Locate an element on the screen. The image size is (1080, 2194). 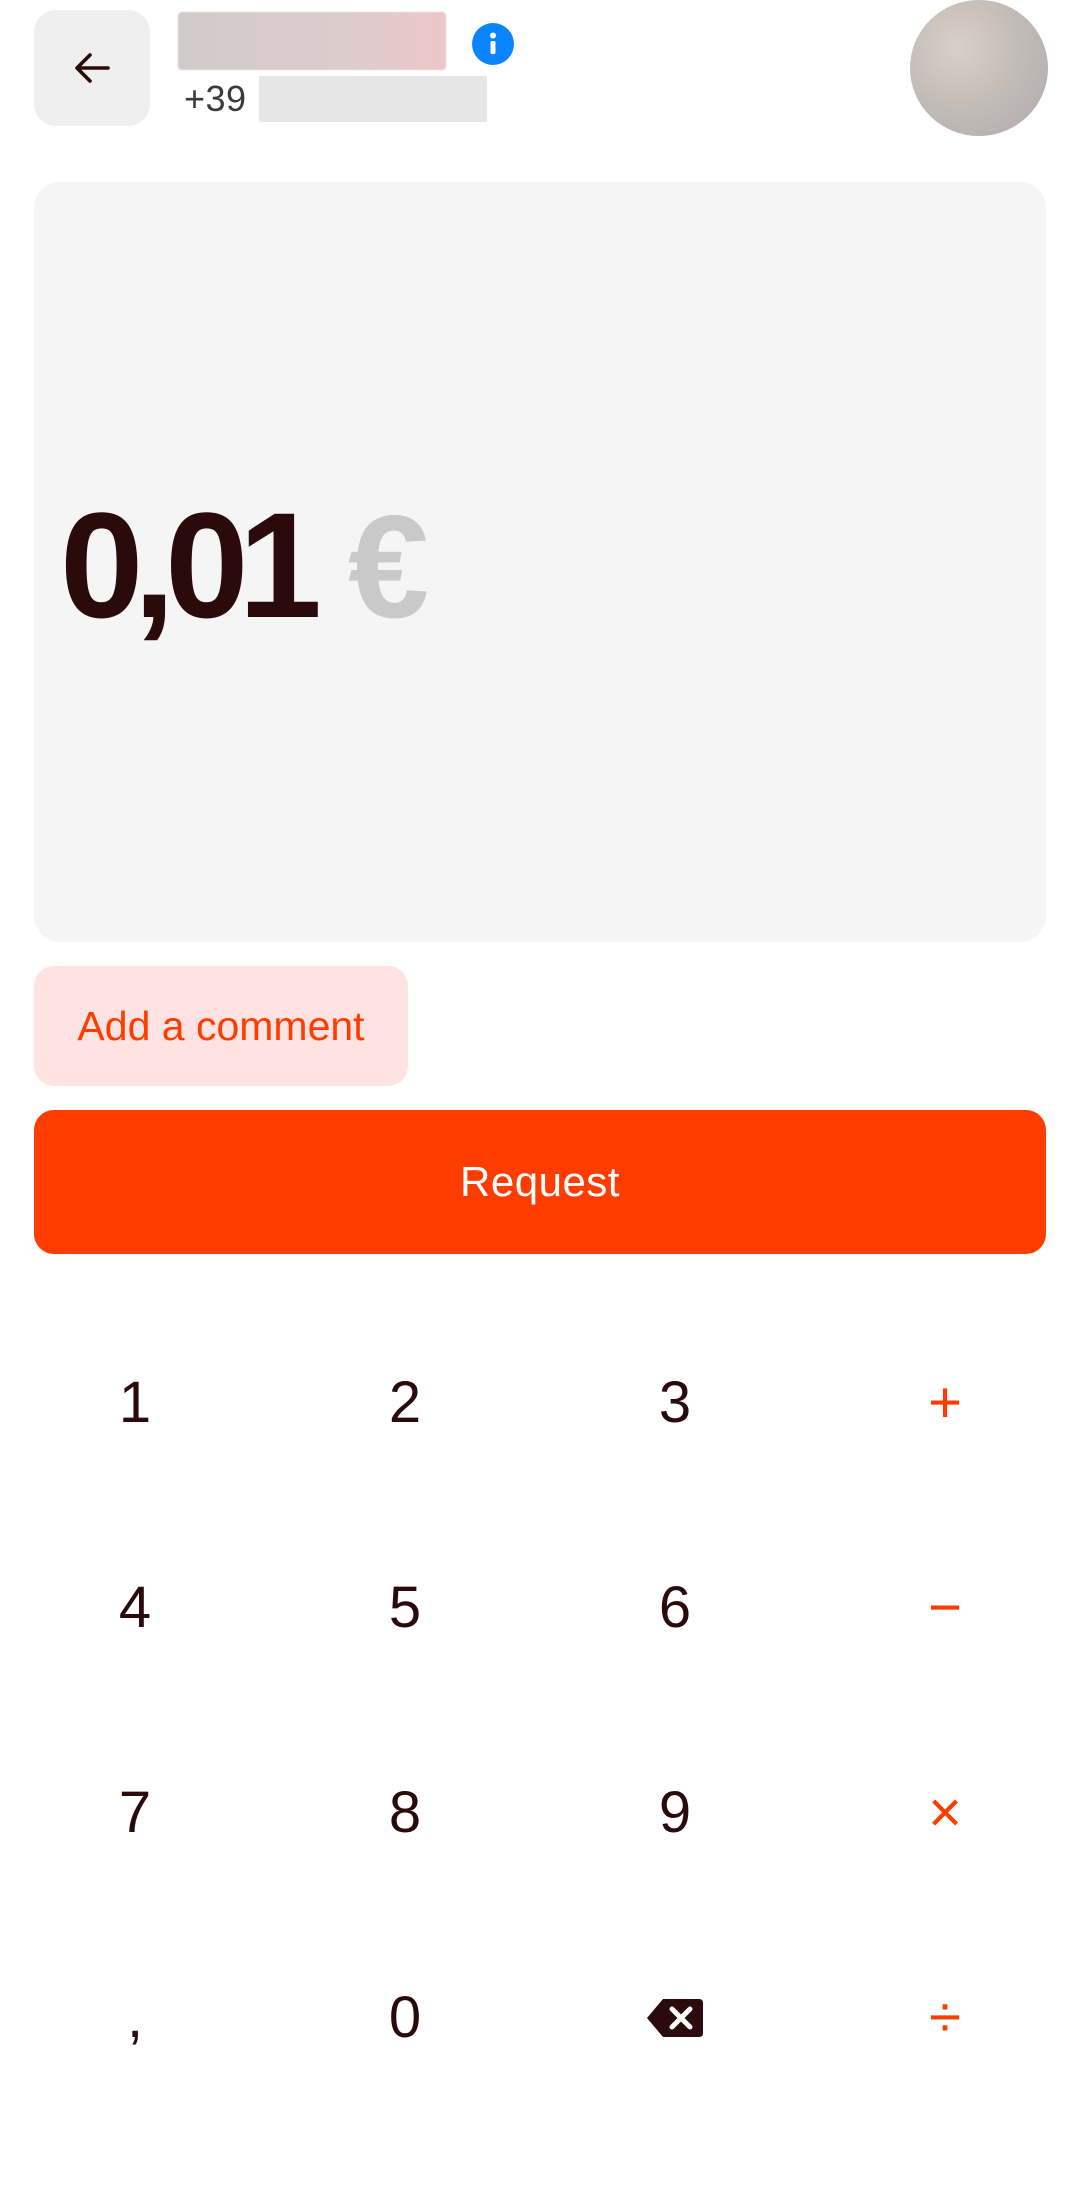
amount-value: 0,01 is located at coordinates (191, 565).